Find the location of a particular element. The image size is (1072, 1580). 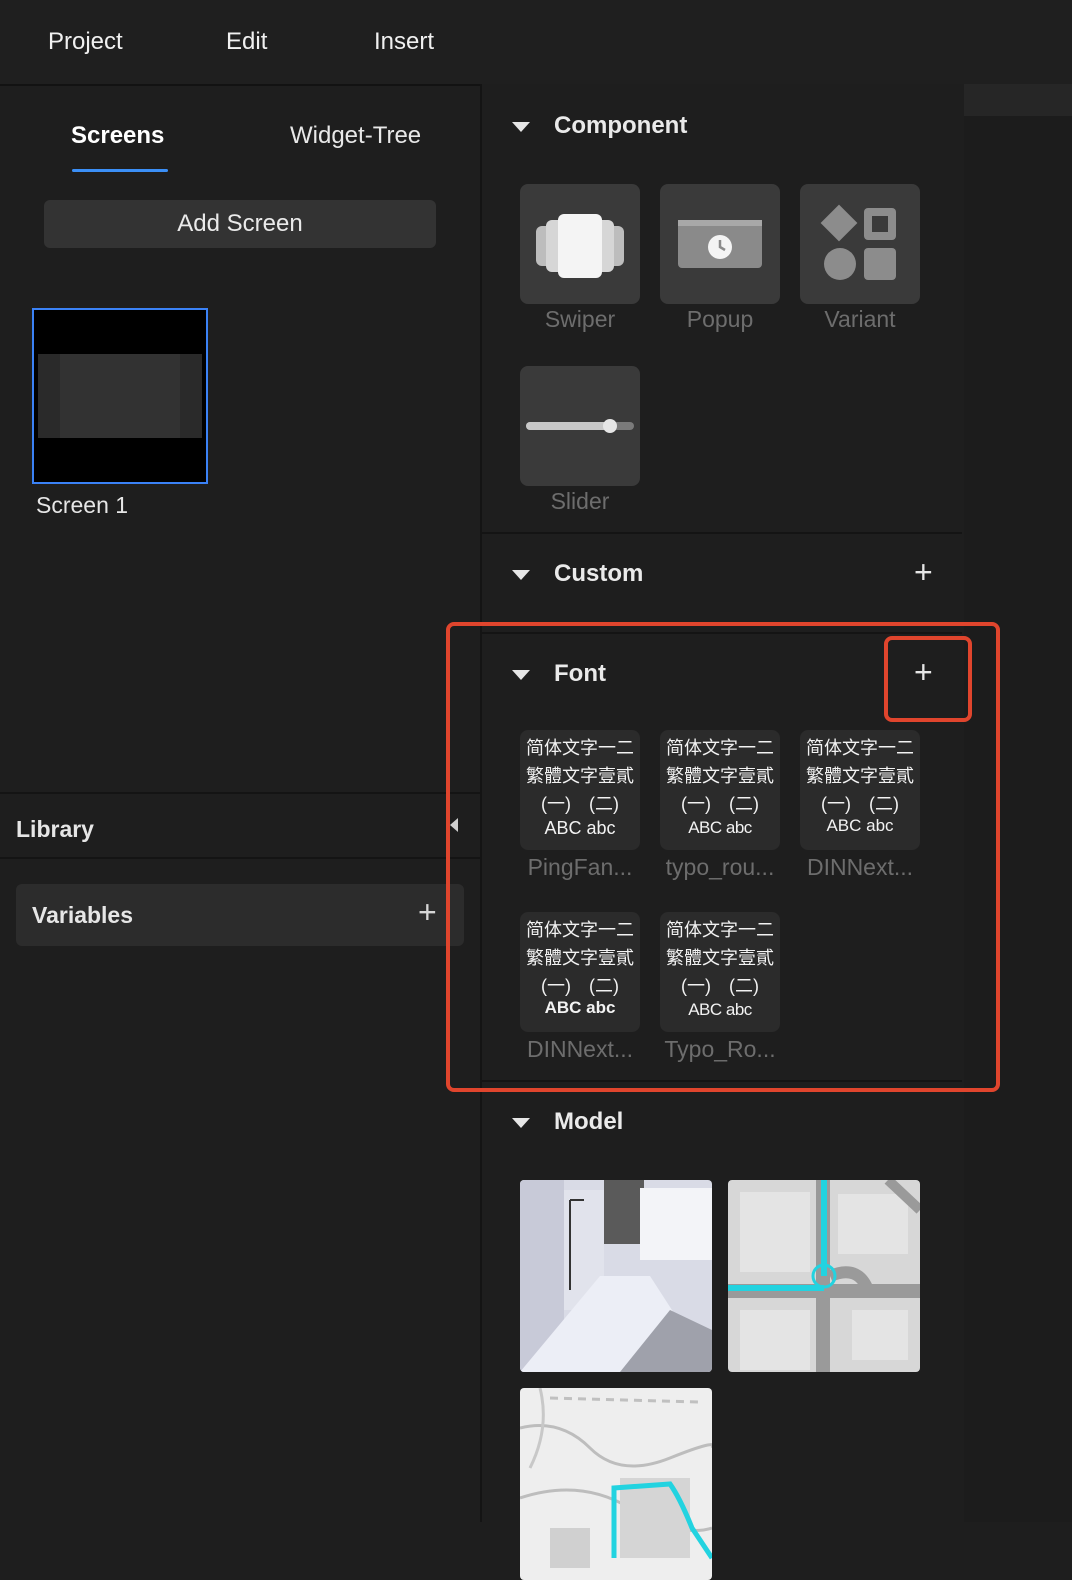

menu-project: Project is located at coordinates (85, 42).